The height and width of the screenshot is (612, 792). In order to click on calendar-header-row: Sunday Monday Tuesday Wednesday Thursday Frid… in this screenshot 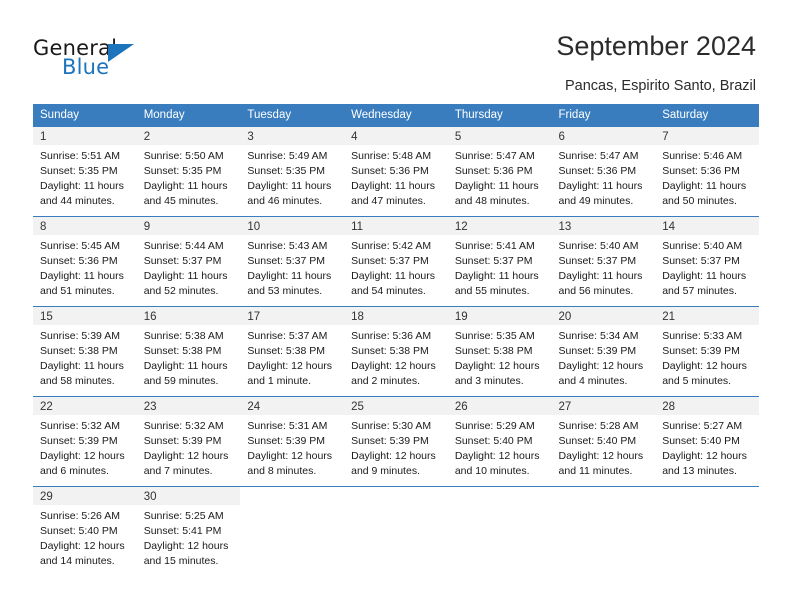, I will do `click(396, 116)`.